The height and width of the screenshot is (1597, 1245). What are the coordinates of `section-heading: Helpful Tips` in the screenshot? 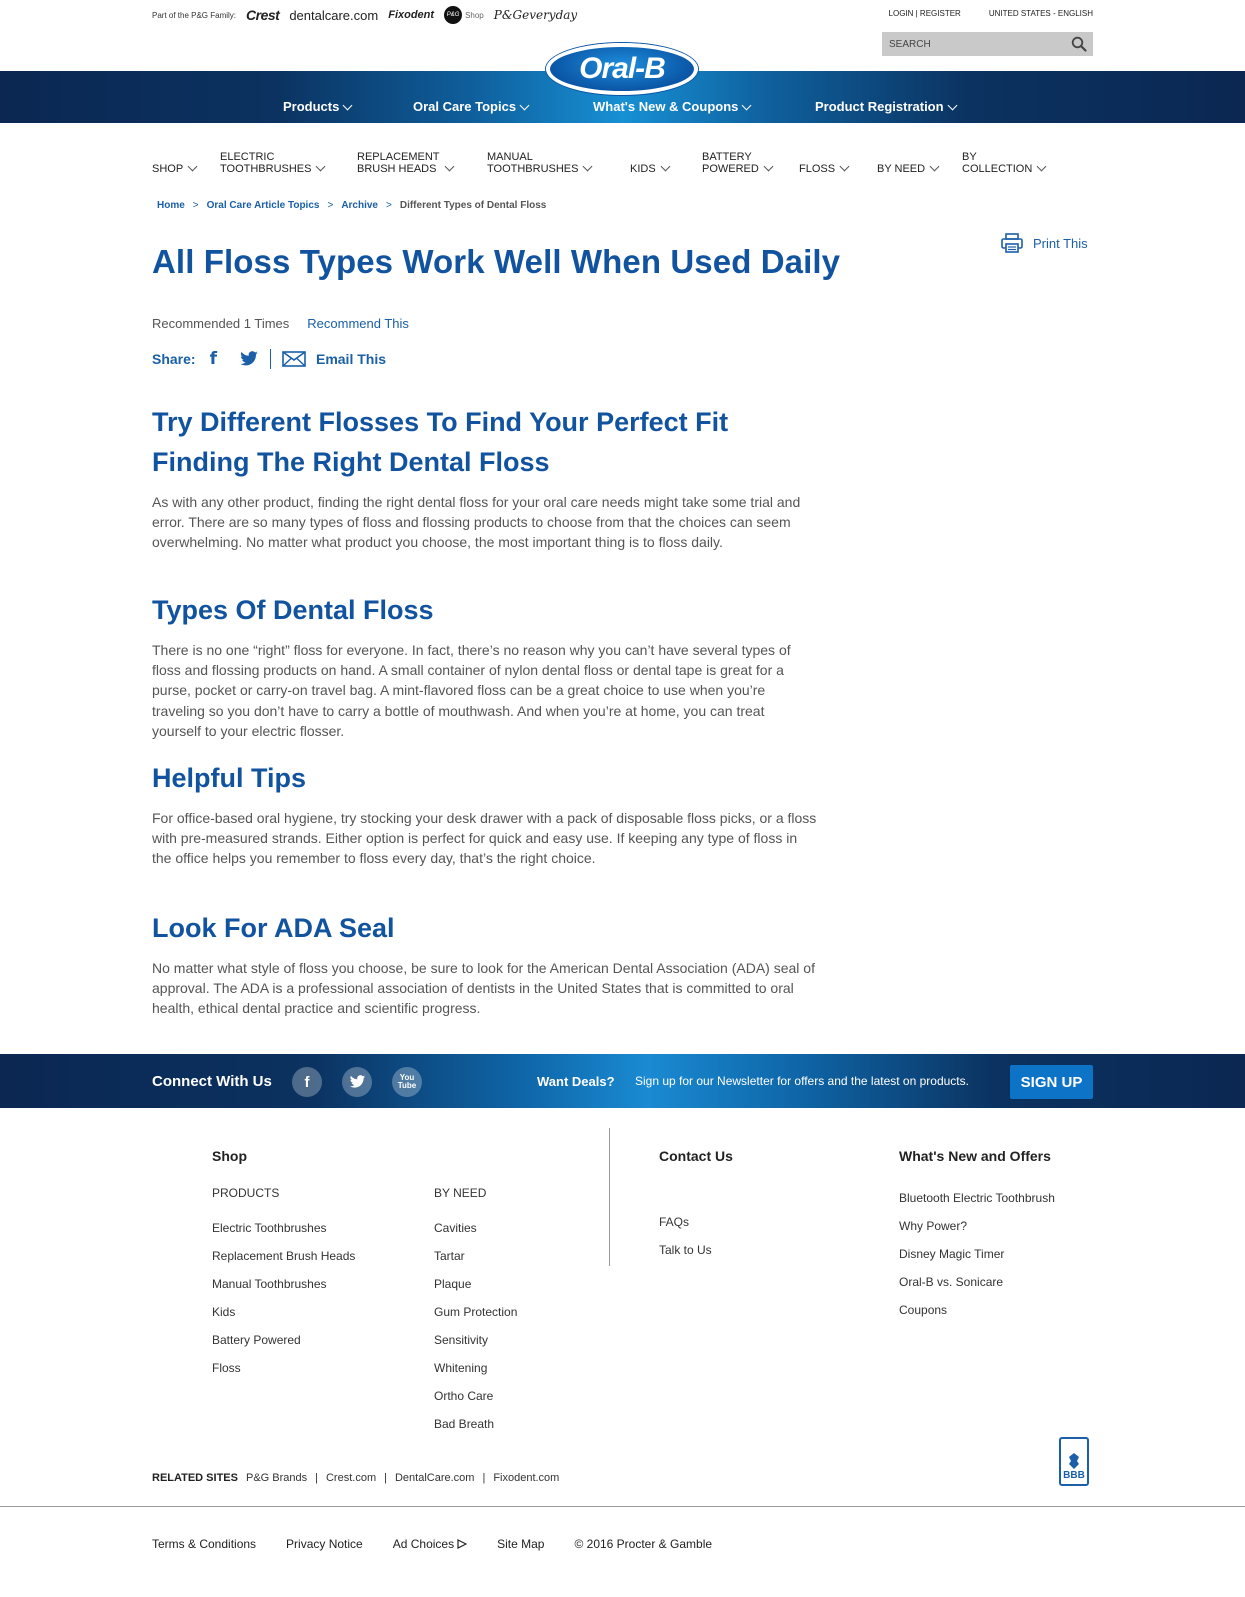 It's located at (229, 778).